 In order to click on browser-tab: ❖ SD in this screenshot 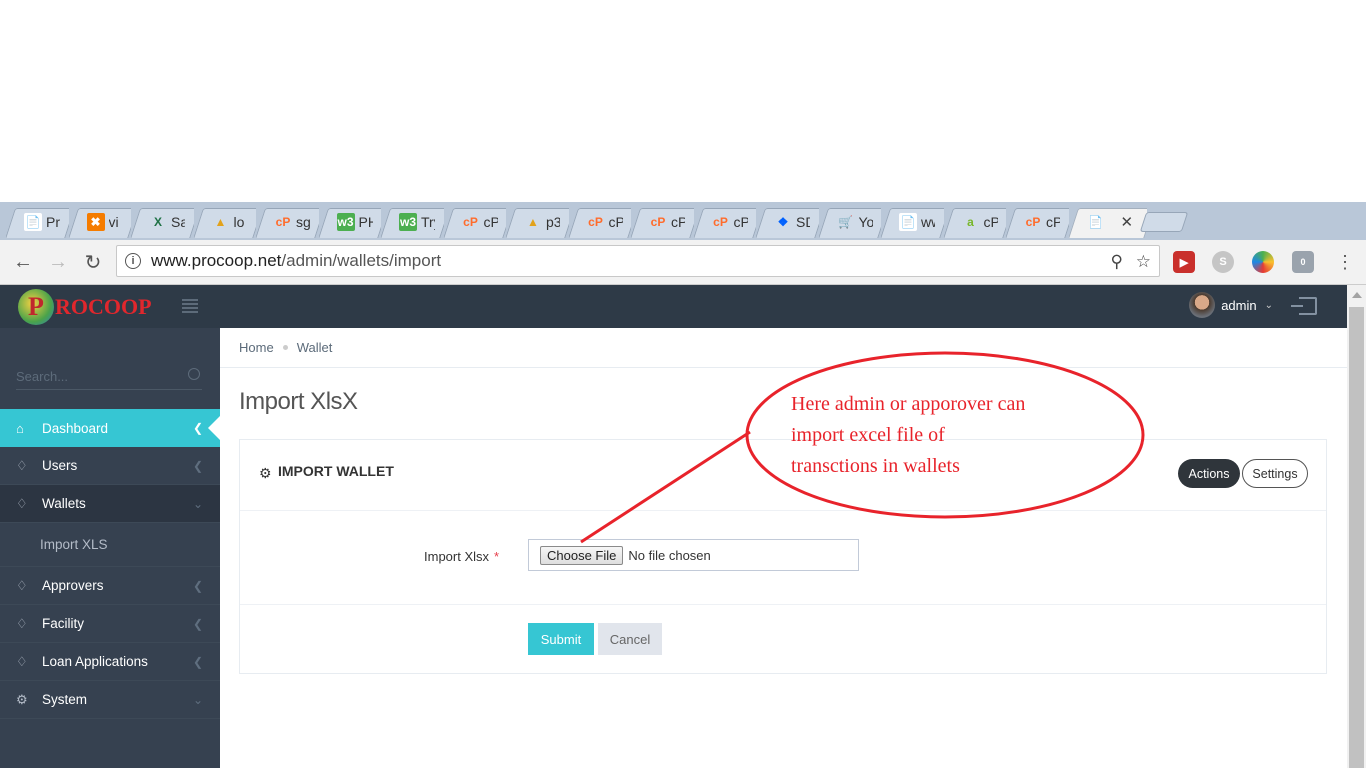, I will do `click(787, 222)`.